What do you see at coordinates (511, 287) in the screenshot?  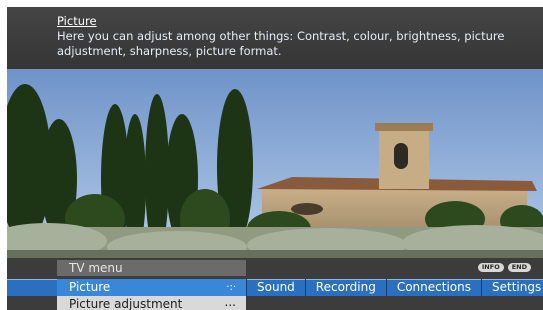 I see `tab-settings: Settings` at bounding box center [511, 287].